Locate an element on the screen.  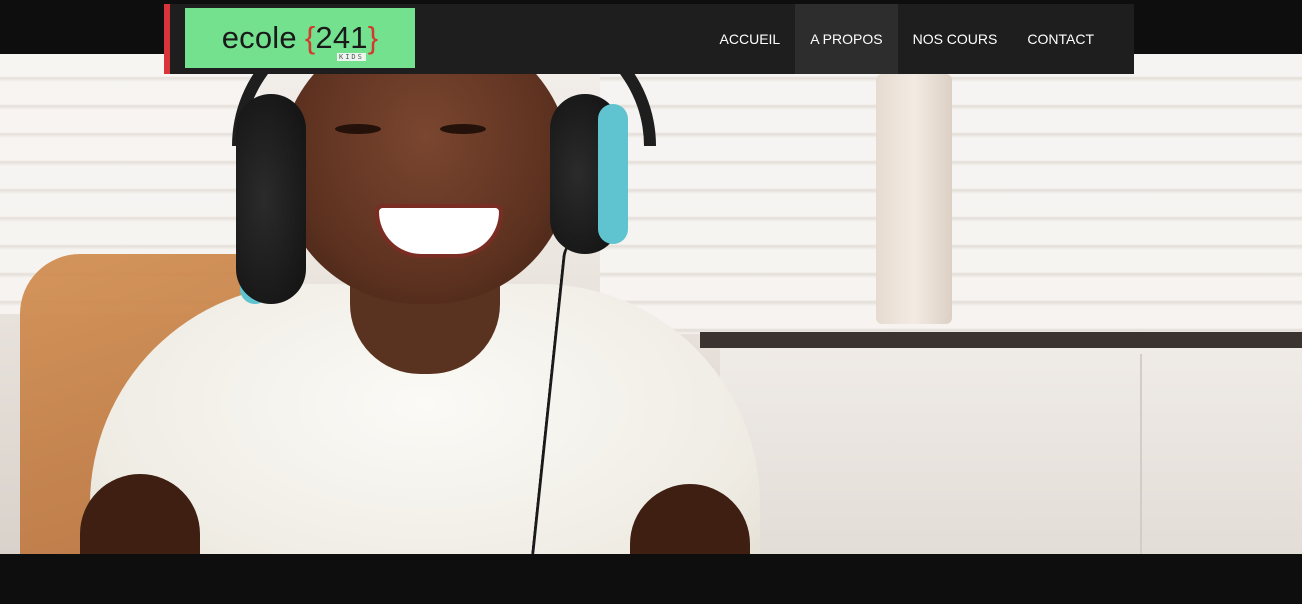
logo-open-brace: { is located at coordinates (310, 37).